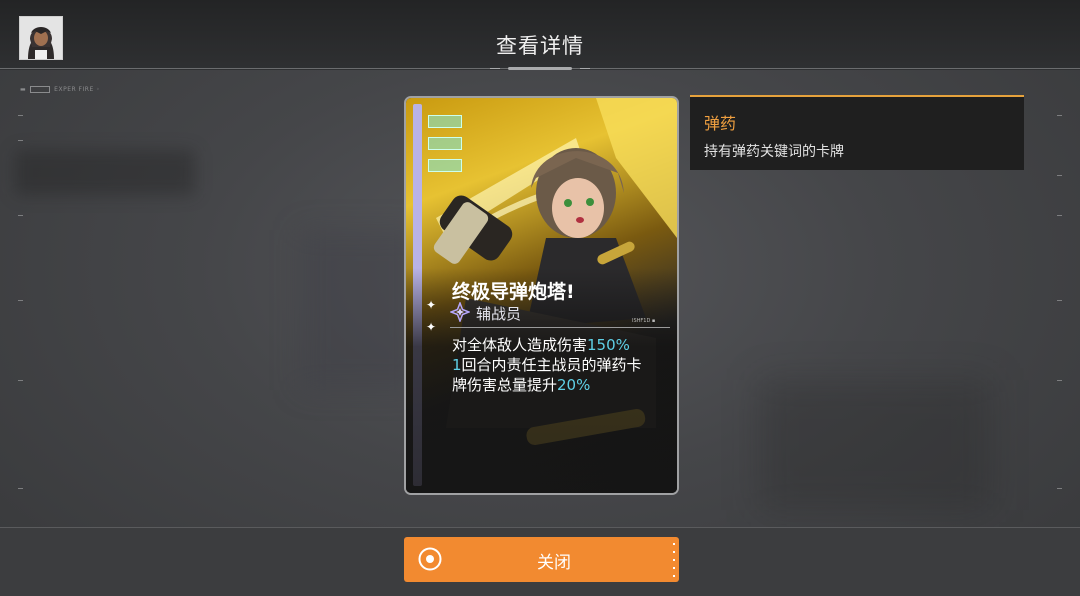 This screenshot has height=596, width=1080. Describe the element at coordinates (60, 89) in the screenshot. I see `hud-decoration: ▬ EXPER FIRE ◦` at that location.